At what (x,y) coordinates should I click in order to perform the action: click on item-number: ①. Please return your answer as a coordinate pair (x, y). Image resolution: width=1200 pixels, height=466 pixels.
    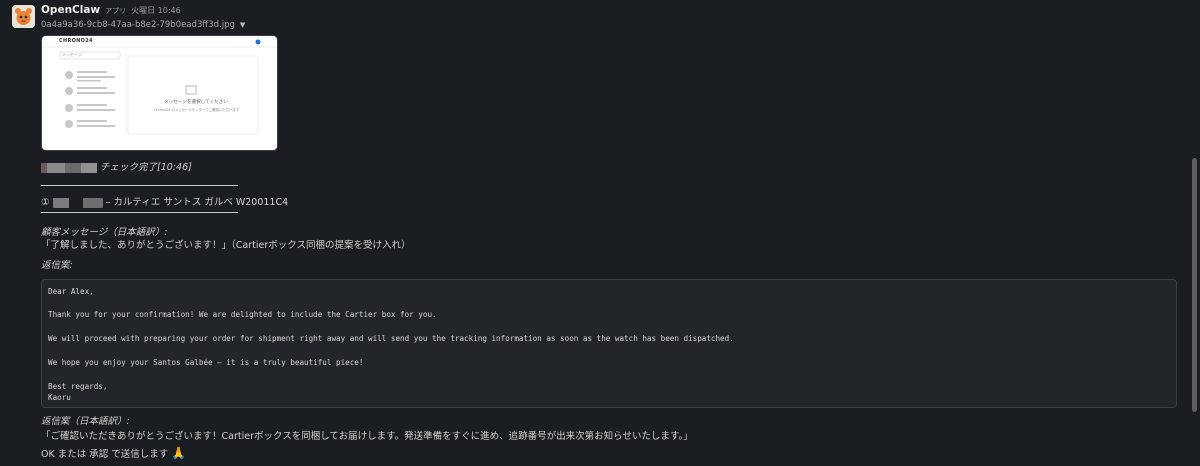
    Looking at the image, I should click on (45, 202).